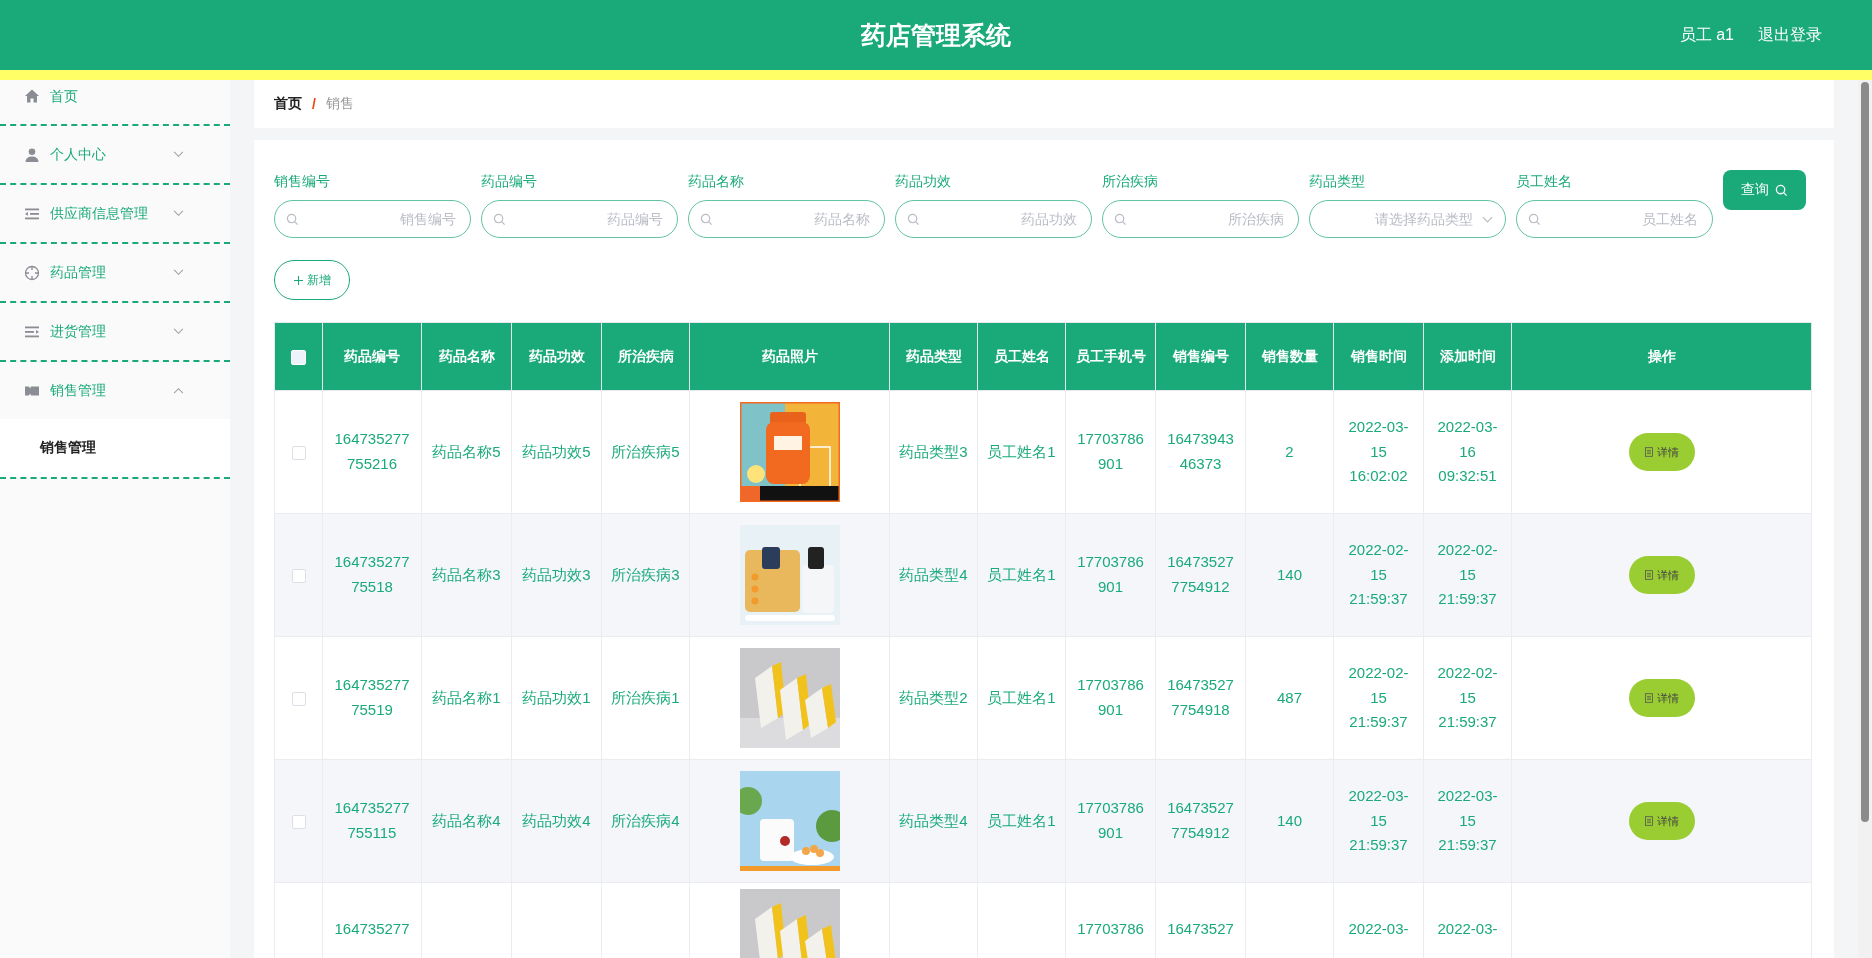 The height and width of the screenshot is (958, 1872). I want to click on field-label: 药品功效, so click(923, 181).